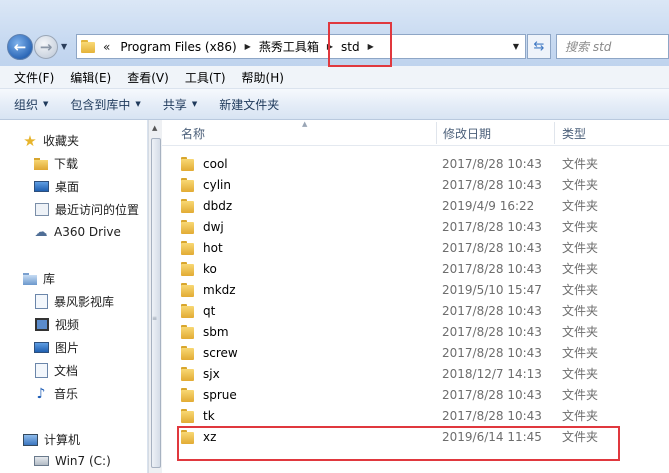  Describe the element at coordinates (67, 187) in the screenshot. I see `nav-label: 桌面` at that location.